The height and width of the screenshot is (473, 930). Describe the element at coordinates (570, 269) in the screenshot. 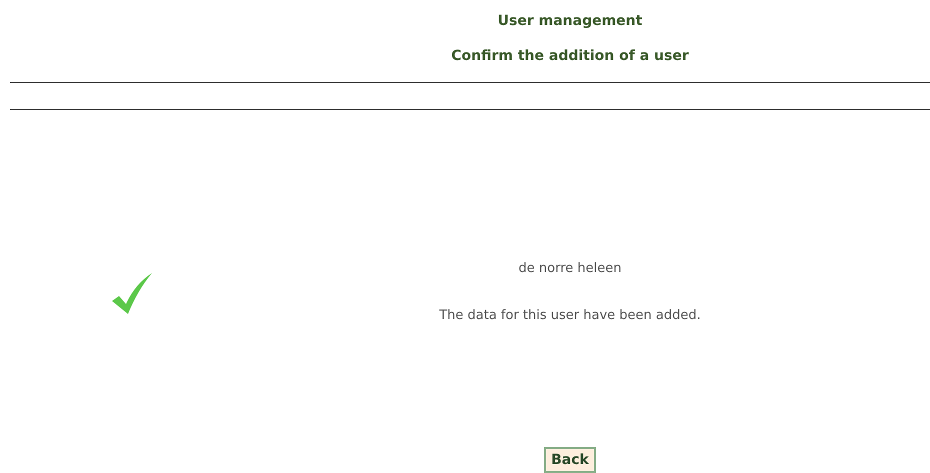

I see `user-name: de norre heleen` at that location.